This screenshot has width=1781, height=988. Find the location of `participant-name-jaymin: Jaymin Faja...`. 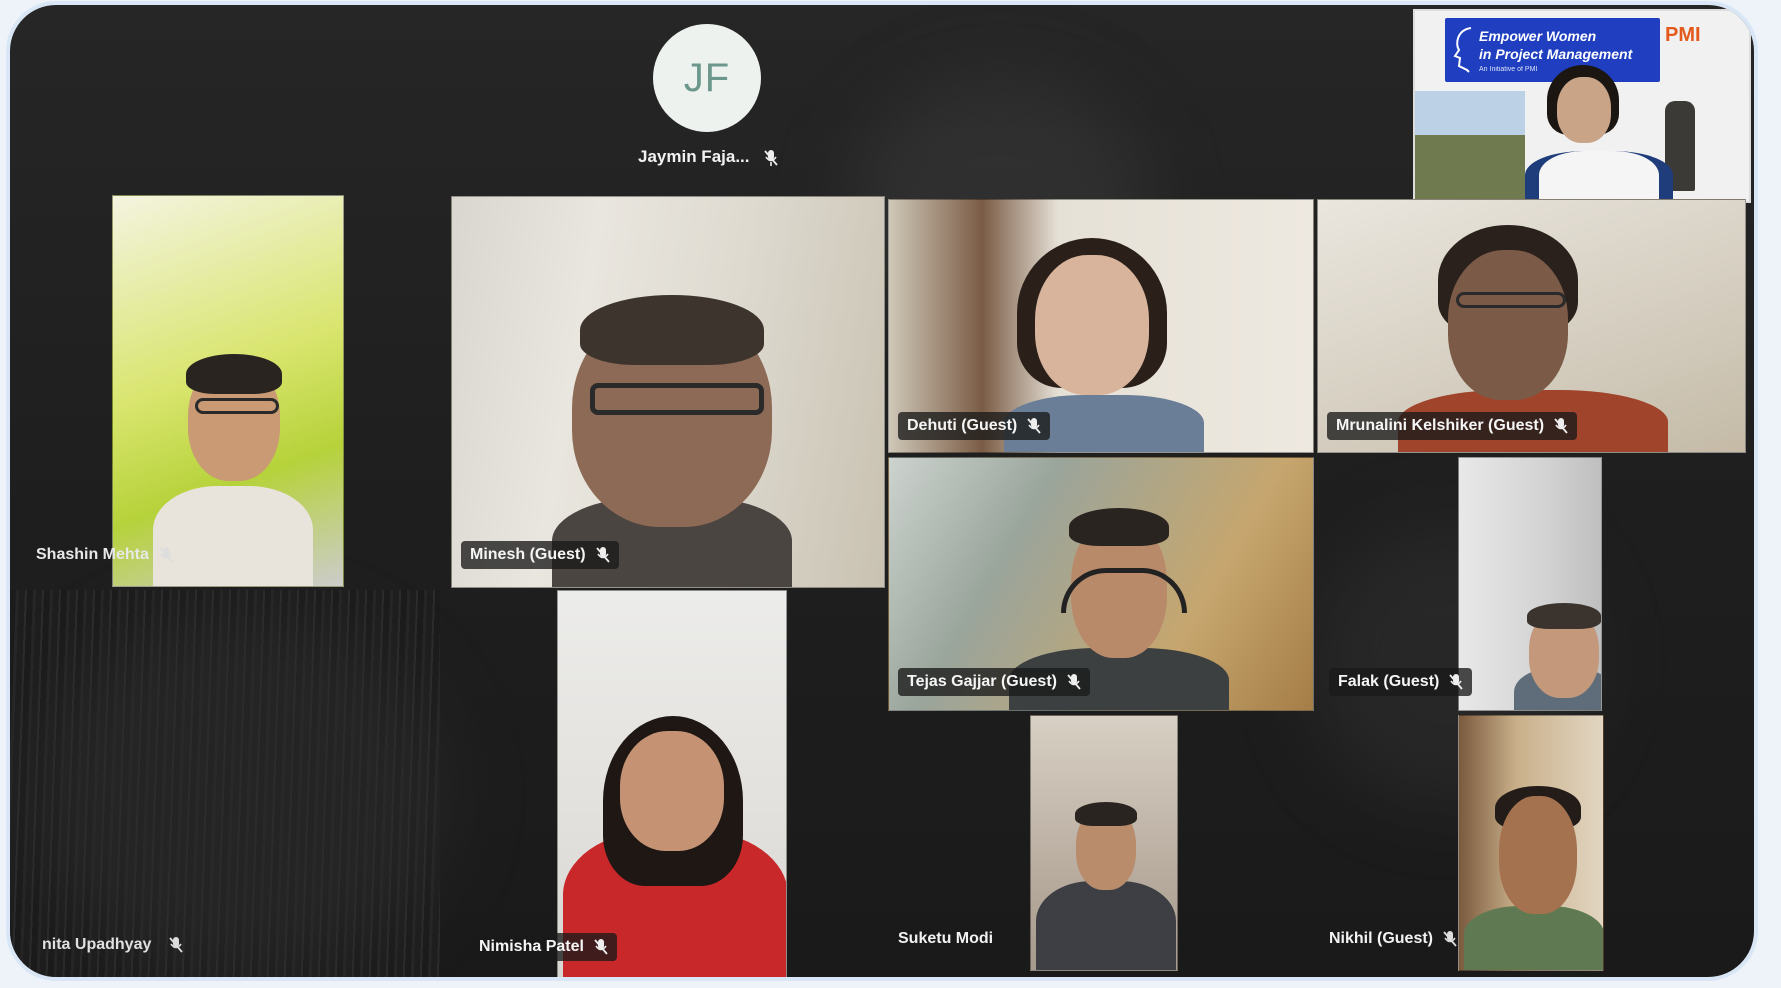

participant-name-jaymin: Jaymin Faja... is located at coordinates (708, 157).